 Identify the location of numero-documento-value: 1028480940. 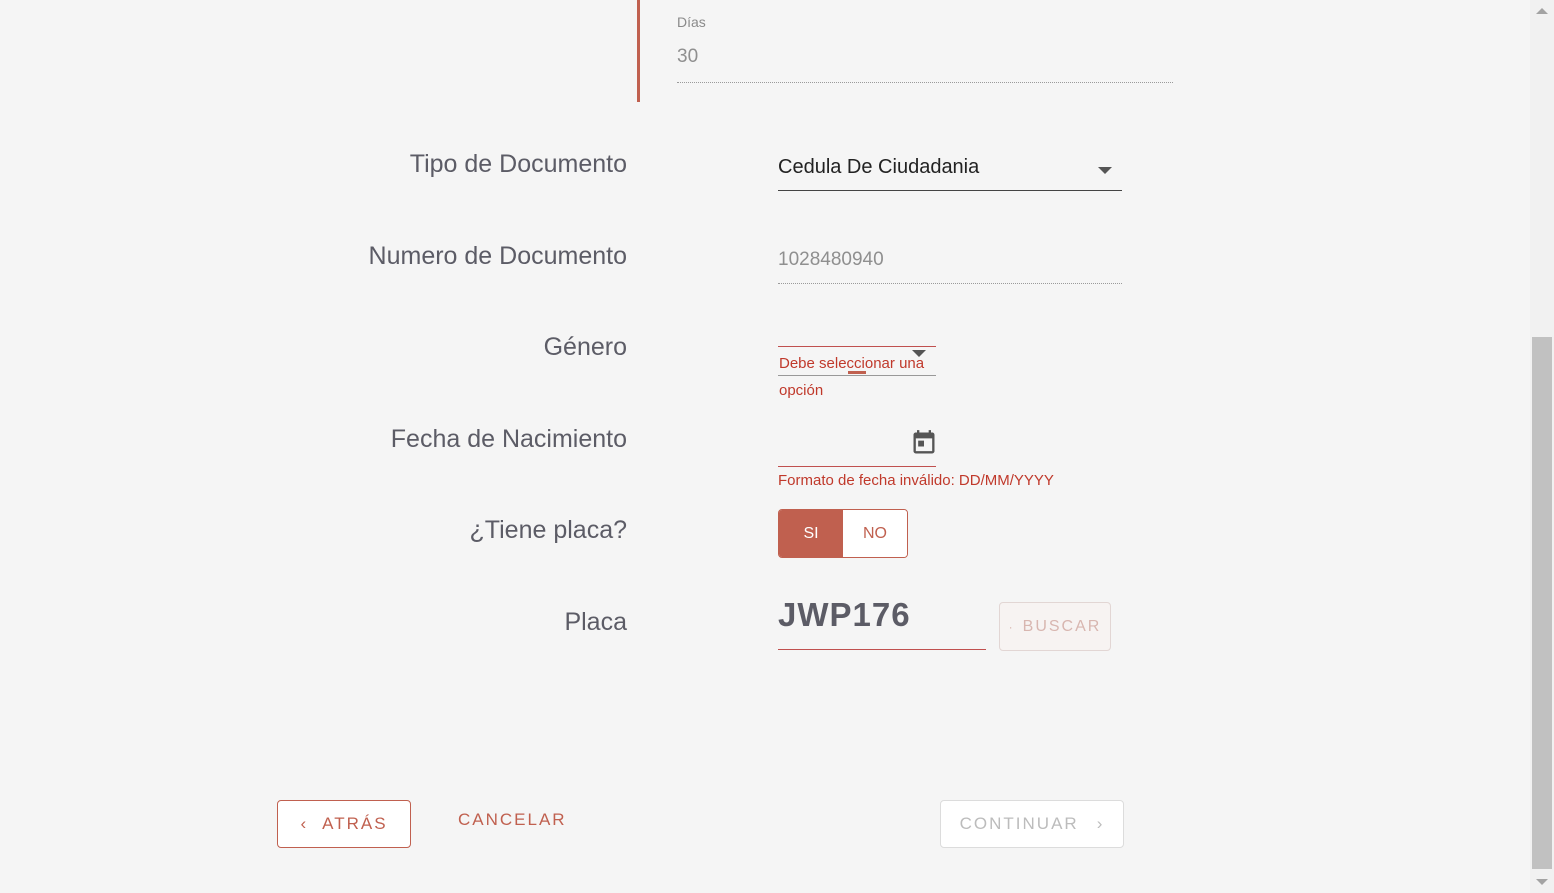
(831, 259).